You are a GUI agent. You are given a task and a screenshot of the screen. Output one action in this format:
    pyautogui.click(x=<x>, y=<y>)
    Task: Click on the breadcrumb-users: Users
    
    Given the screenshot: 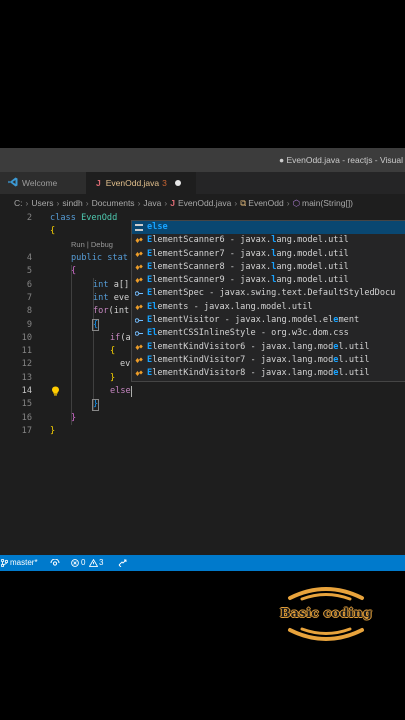 What is the action you would take?
    pyautogui.click(x=42, y=203)
    